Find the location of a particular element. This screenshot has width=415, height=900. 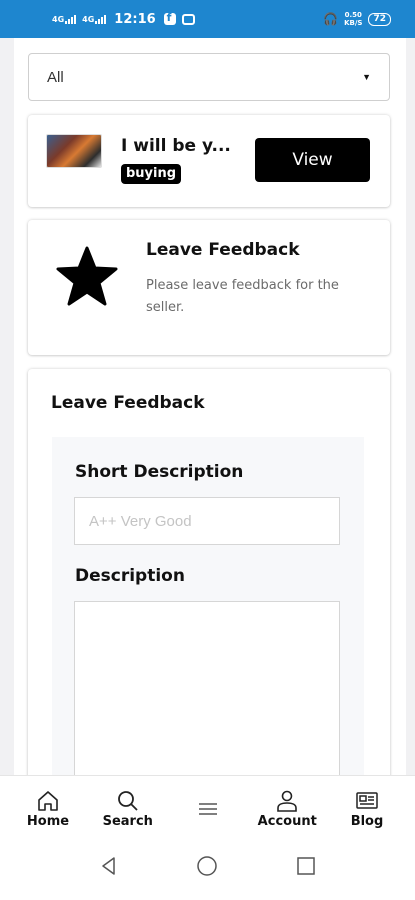

recents-square-icon is located at coordinates (306, 866).